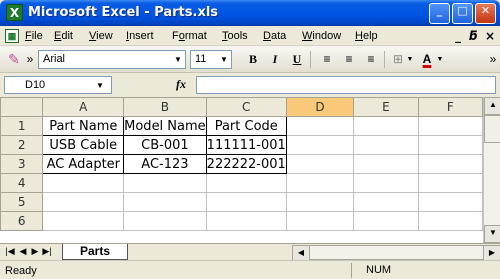 Image resolution: width=500 pixels, height=279 pixels. What do you see at coordinates (386, 126) in the screenshot?
I see `cell-e1` at bounding box center [386, 126].